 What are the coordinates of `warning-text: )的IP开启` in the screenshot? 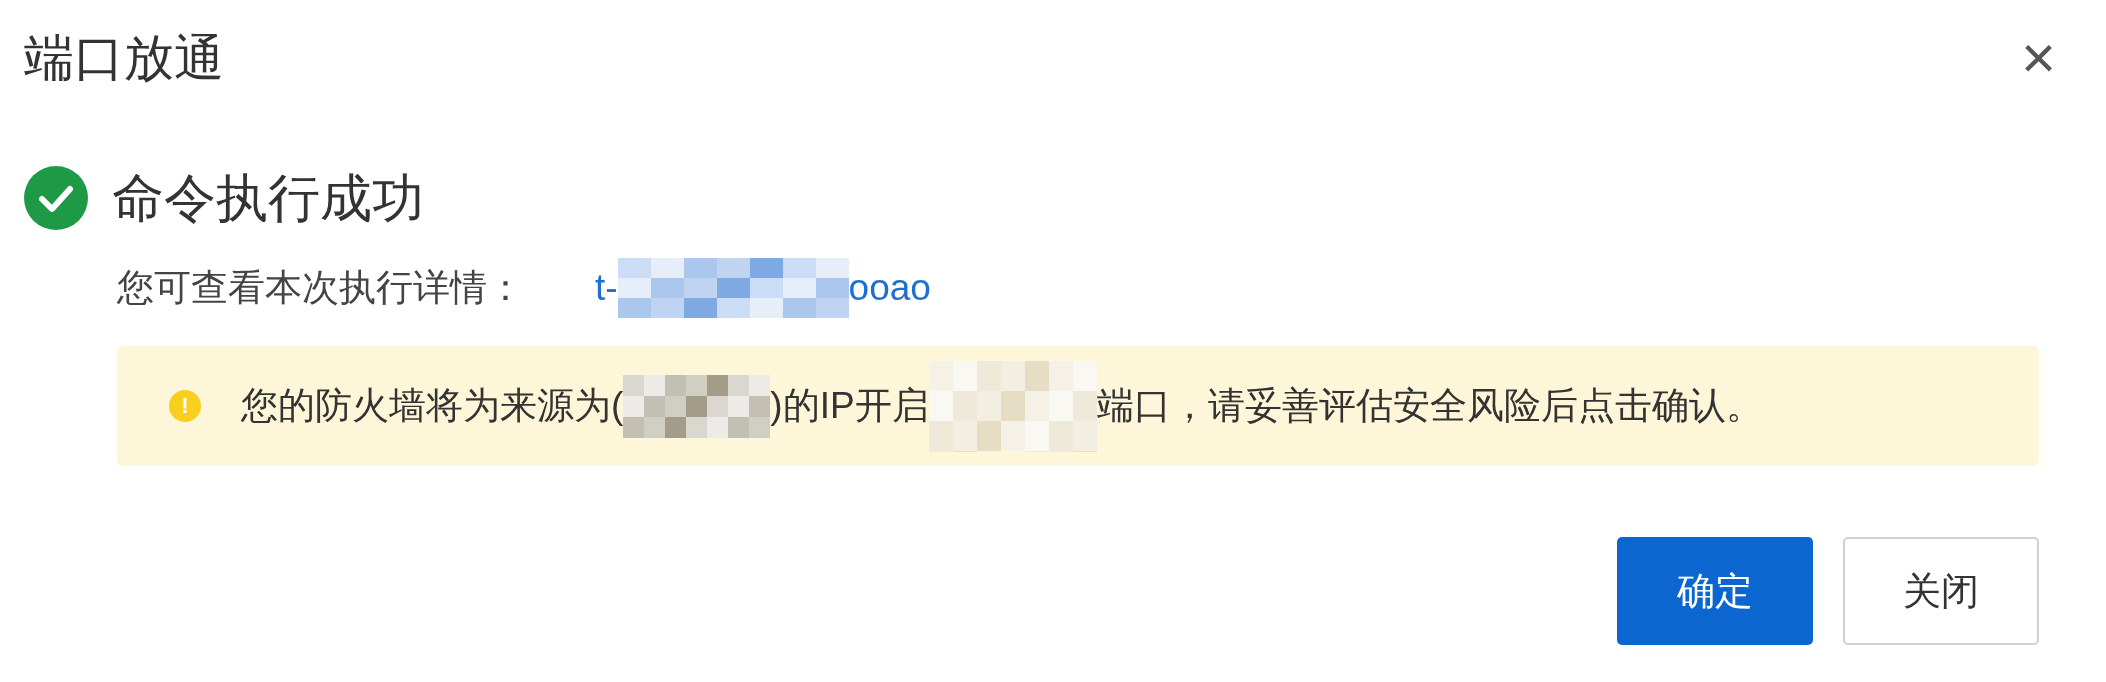 It's located at (849, 406).